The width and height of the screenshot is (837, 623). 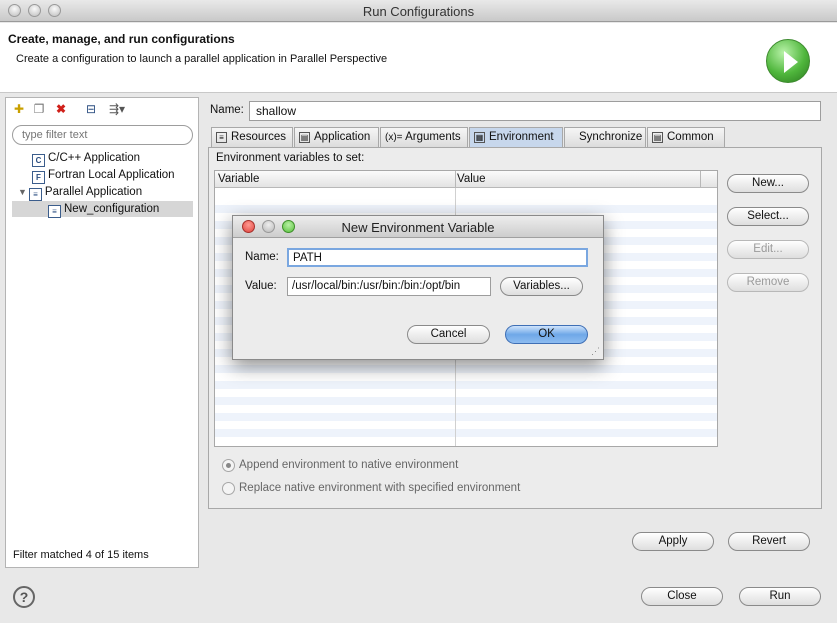 What do you see at coordinates (349, 465) in the screenshot?
I see `append-env-label: Append environment to native environment` at bounding box center [349, 465].